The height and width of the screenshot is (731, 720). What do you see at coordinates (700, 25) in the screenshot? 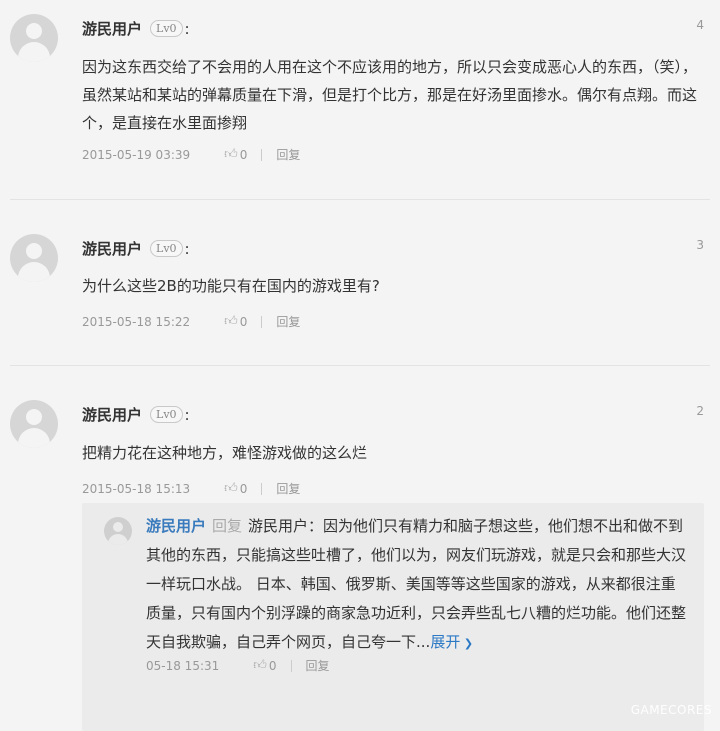
I see `floor-number: 4` at bounding box center [700, 25].